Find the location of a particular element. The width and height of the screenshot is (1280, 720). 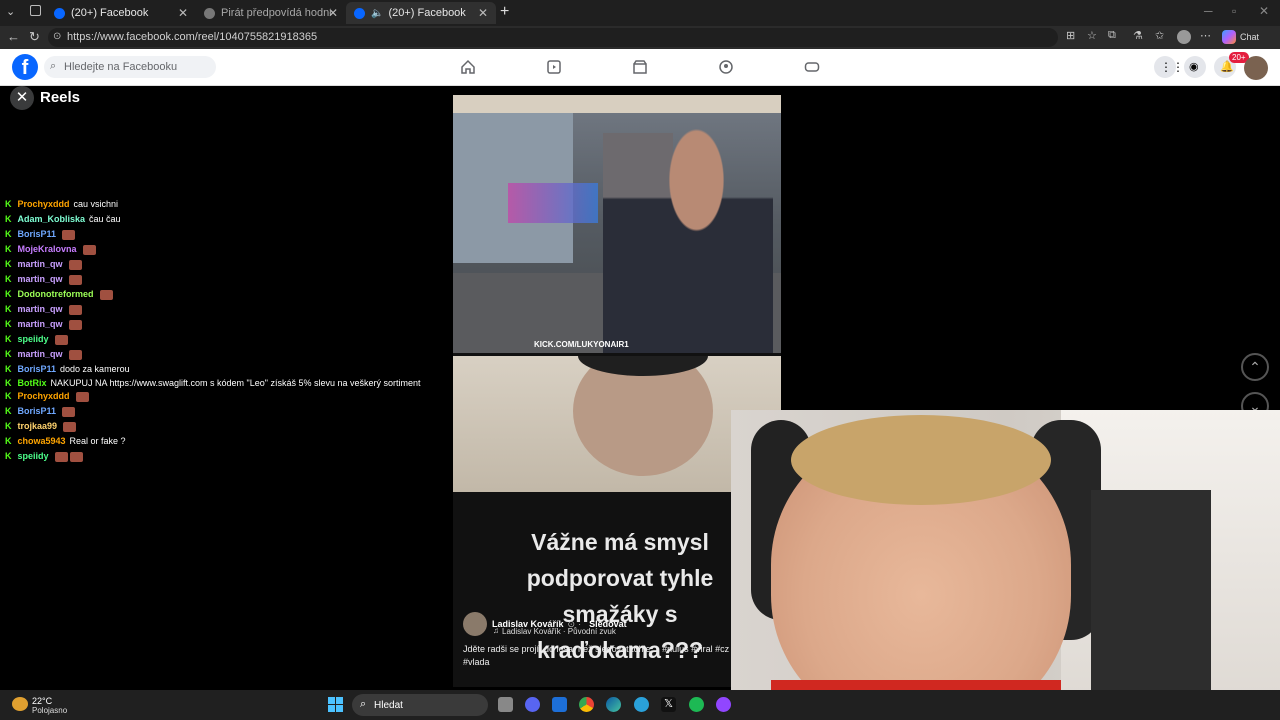

sound-line: Ladislav Kovářík · Původní zvuk is located at coordinates (559, 631).